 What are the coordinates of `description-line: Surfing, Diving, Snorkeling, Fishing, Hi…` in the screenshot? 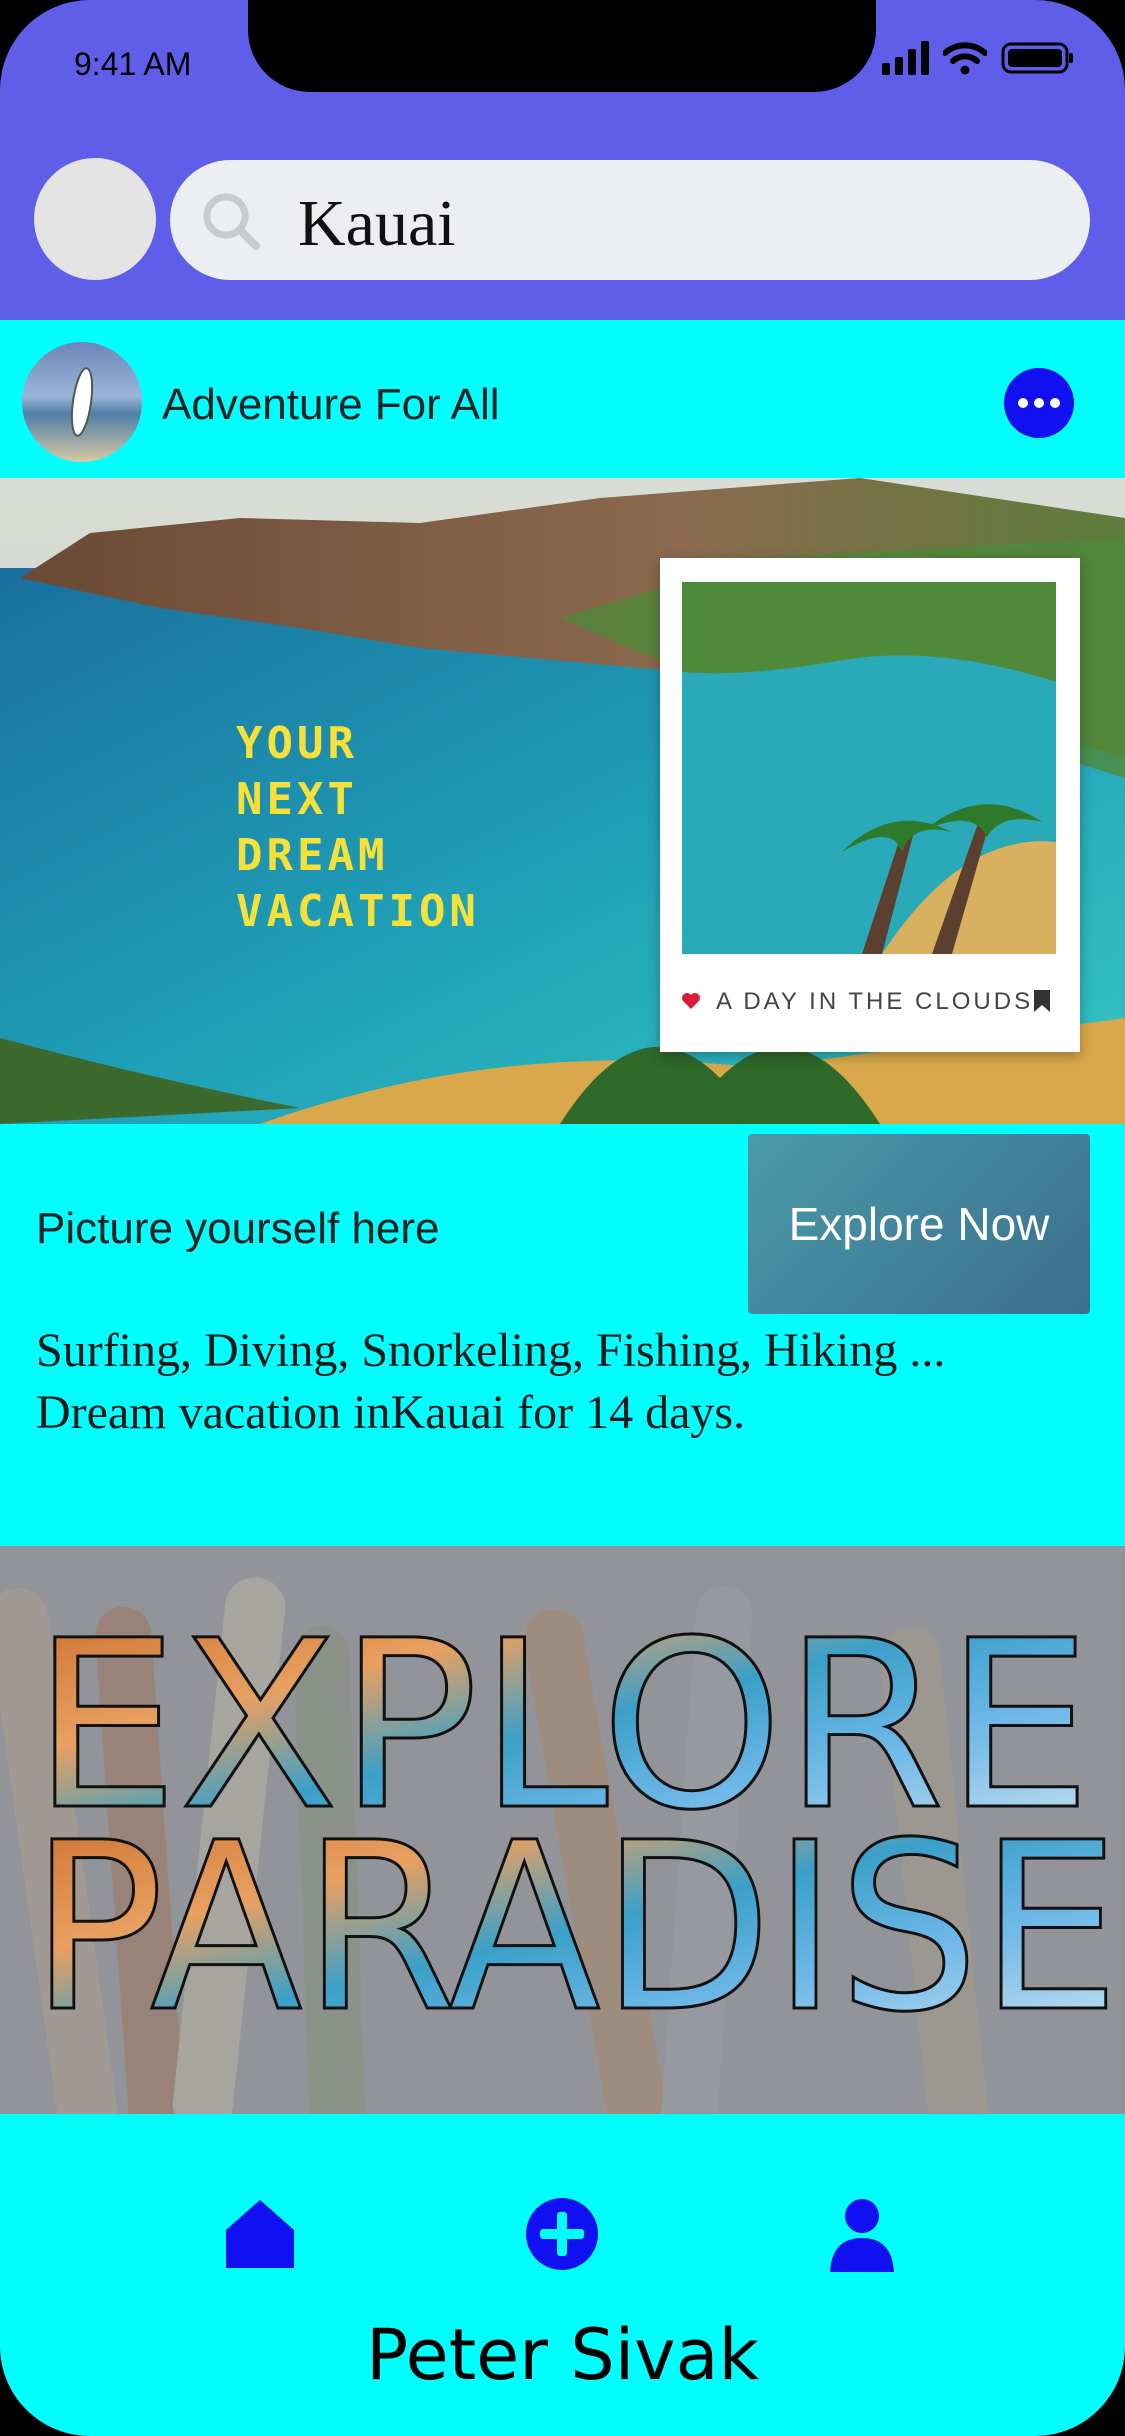 It's located at (491, 1350).